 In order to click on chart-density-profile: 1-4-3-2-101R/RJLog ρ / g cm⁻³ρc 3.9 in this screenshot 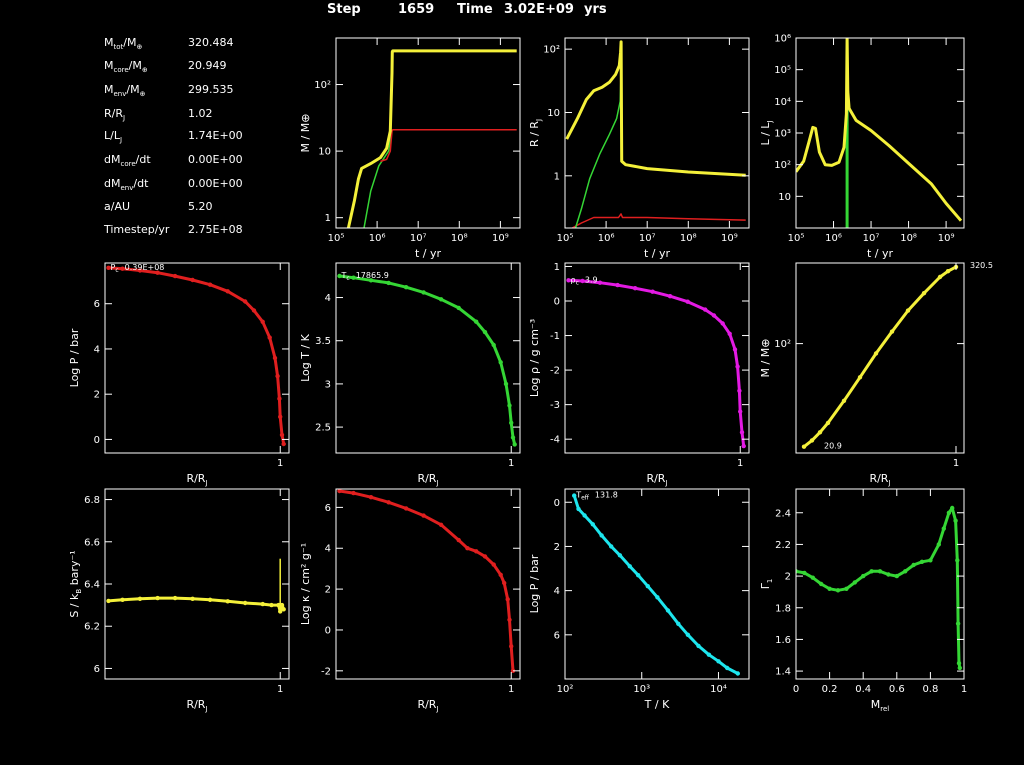, I will do `click(639, 374)`.